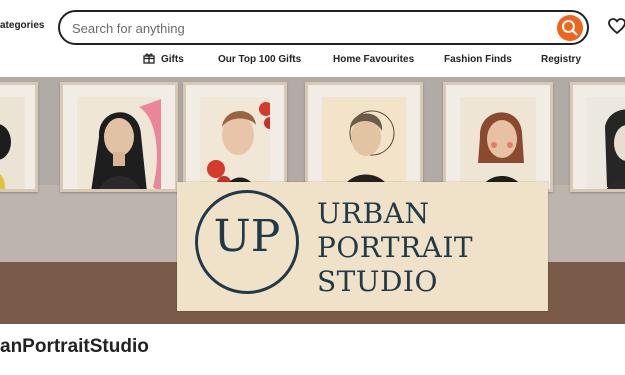 The height and width of the screenshot is (375, 625). I want to click on logo-monogram-circle: UP, so click(247, 242).